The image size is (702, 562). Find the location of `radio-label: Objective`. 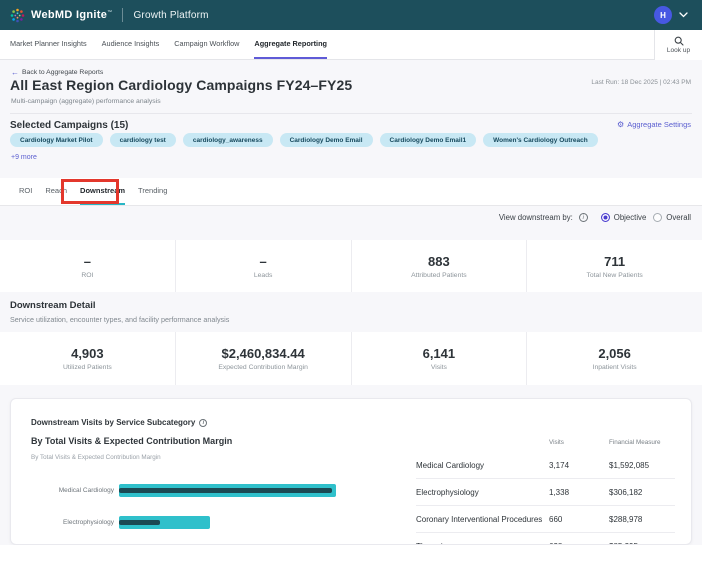

radio-label: Objective is located at coordinates (630, 217).